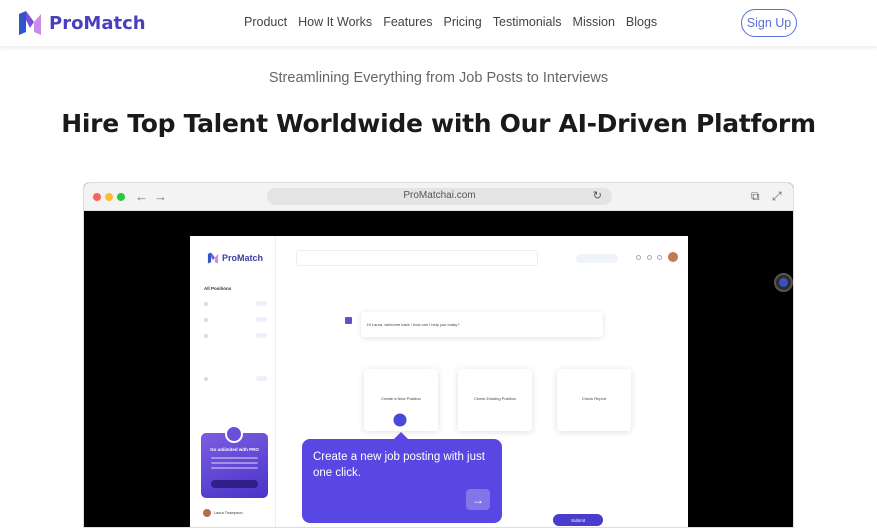  Describe the element at coordinates (160, 196) in the screenshot. I see `forward-arrow-icon: →` at that location.